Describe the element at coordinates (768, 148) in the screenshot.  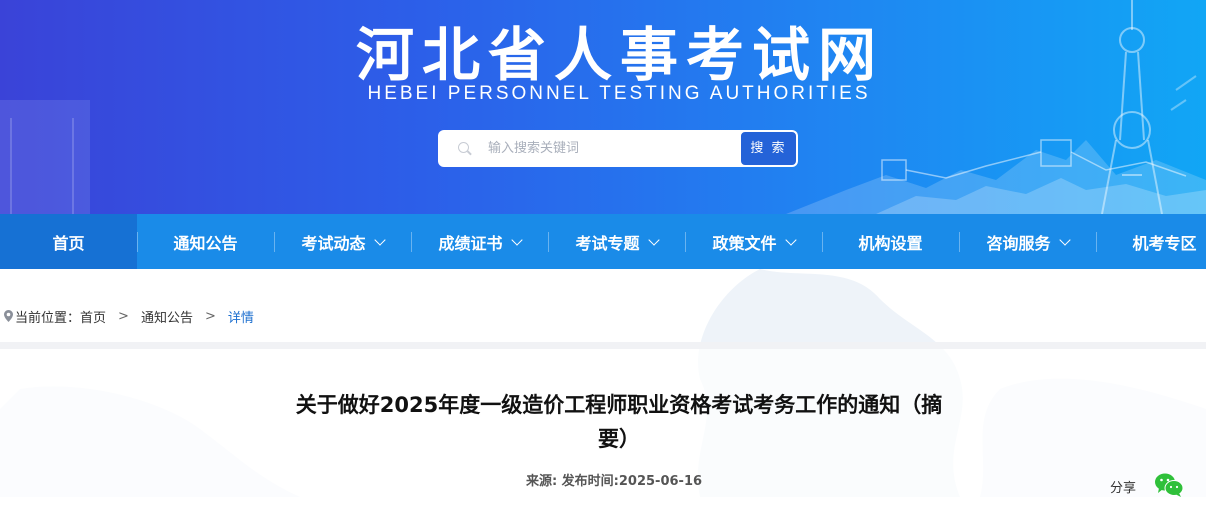
I see `search-button: 搜 索` at that location.